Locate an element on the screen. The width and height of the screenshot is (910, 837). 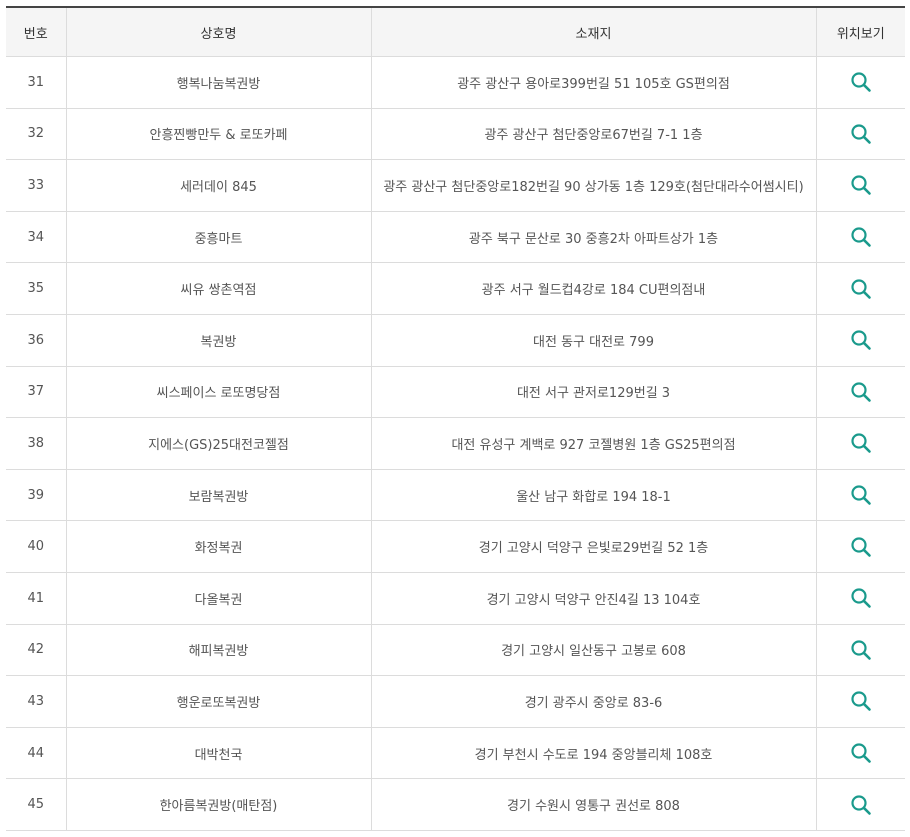
table-row: 32 안흥찐빵만두 & 로또카페 광주 광산구 첨단중앙로67번길 7-1 1층 is located at coordinates (455, 134).